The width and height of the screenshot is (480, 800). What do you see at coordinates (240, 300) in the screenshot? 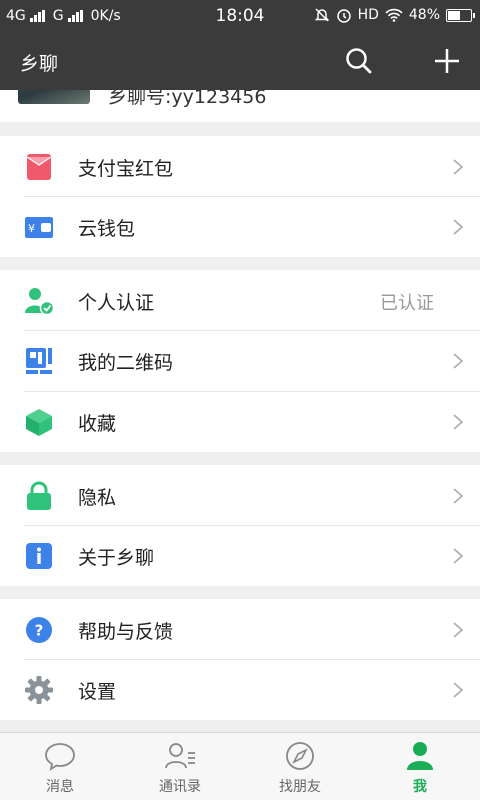
I see `menu-item-verification: 个人认证 已认证` at bounding box center [240, 300].